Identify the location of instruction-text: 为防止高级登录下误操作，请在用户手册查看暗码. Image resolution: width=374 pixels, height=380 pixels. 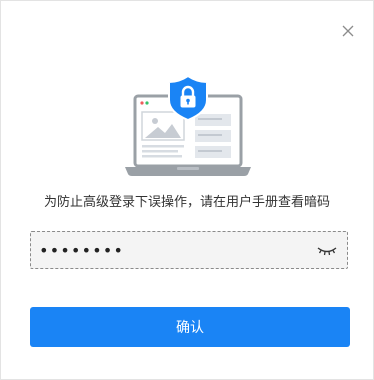
(186, 202).